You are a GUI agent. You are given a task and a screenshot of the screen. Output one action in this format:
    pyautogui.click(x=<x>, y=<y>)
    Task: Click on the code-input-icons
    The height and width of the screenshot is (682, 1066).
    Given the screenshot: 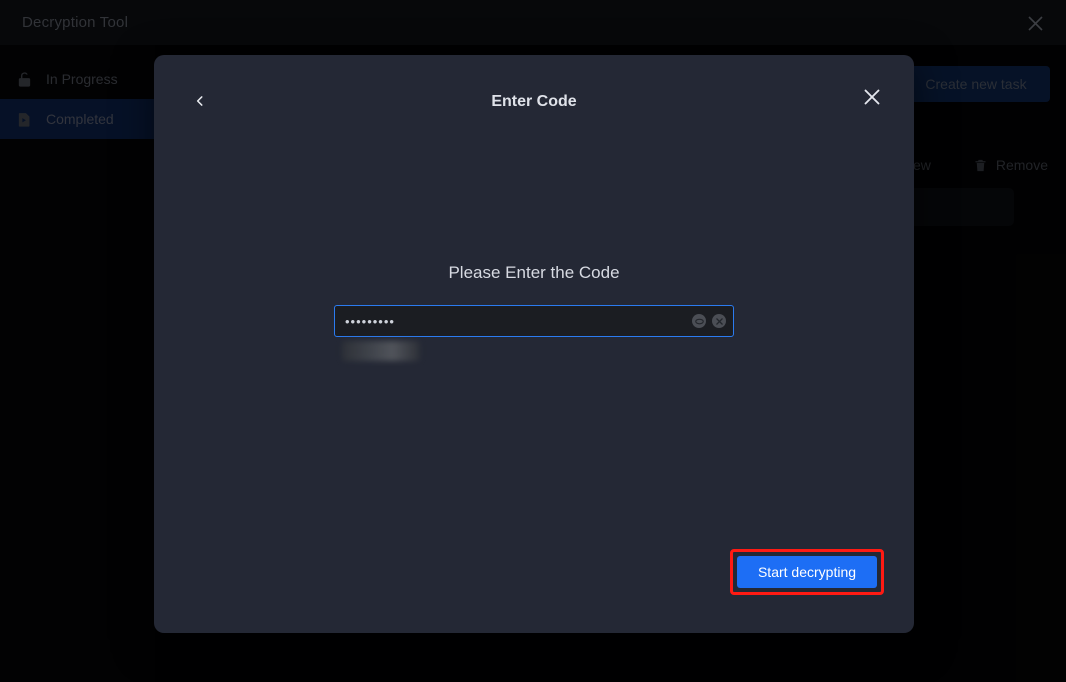 What is the action you would take?
    pyautogui.click(x=709, y=321)
    